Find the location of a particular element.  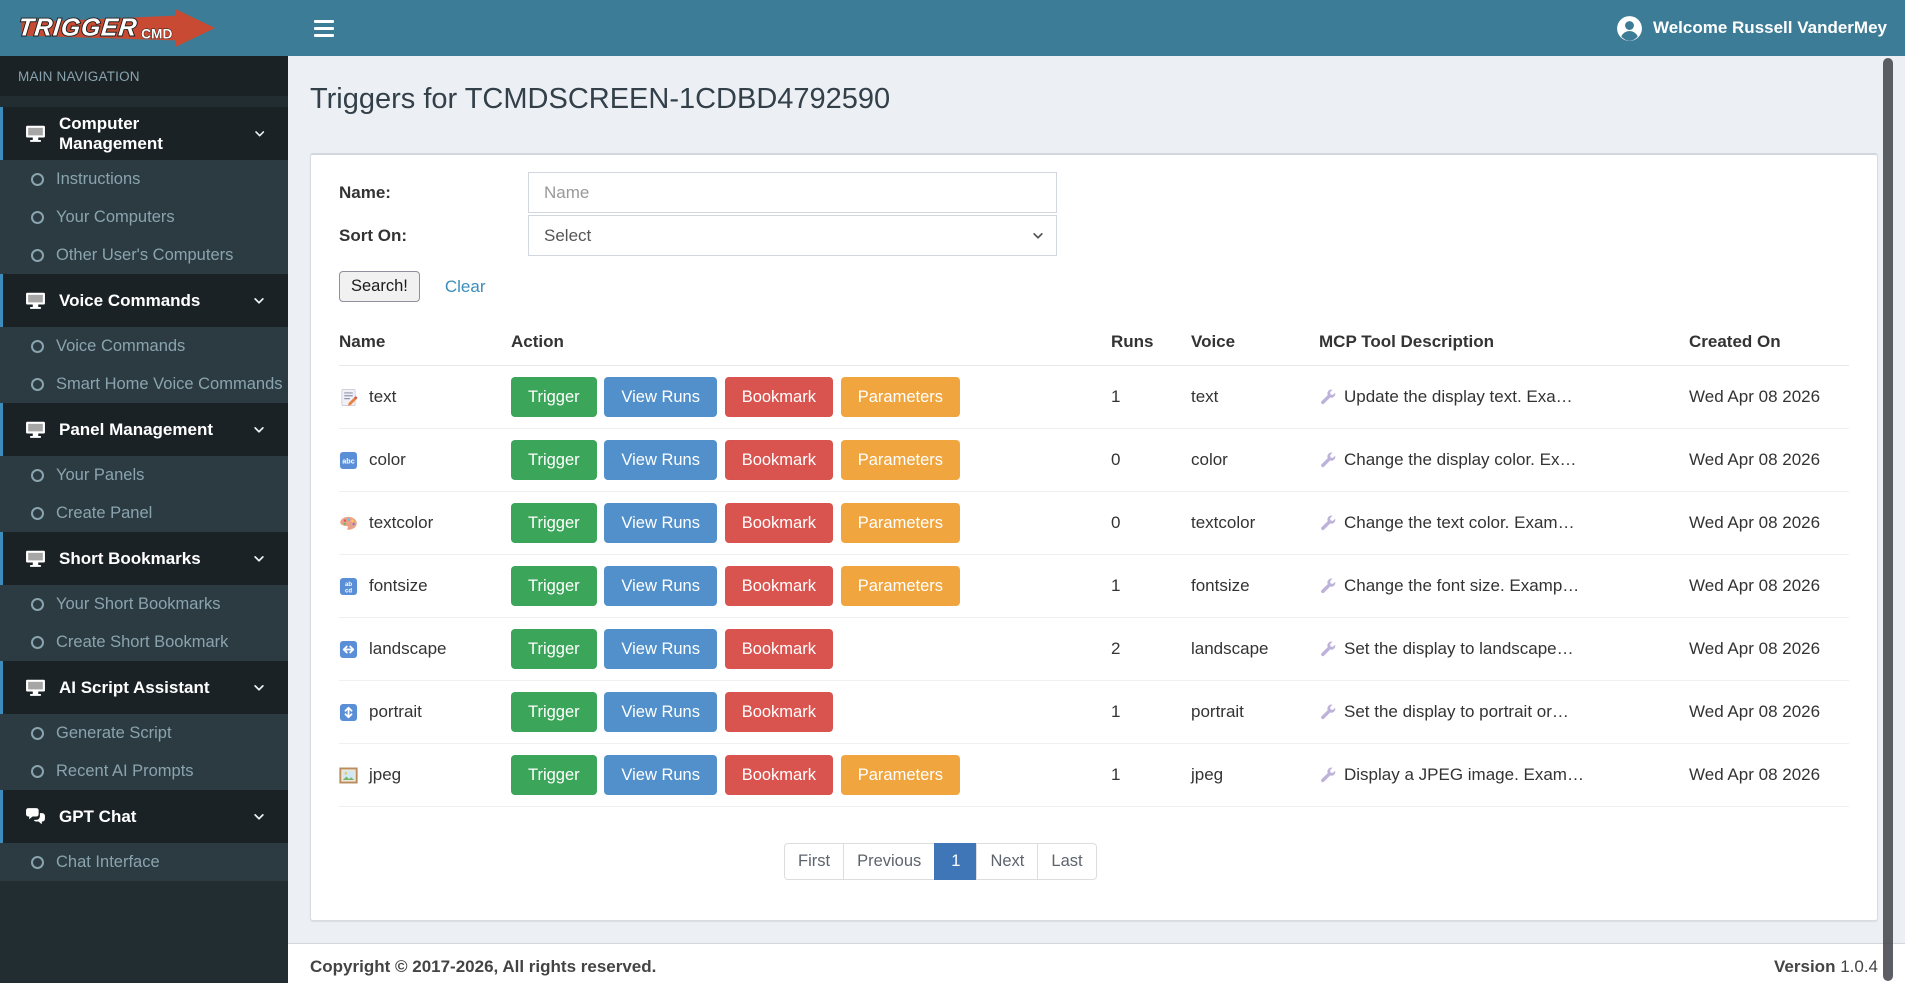

sidebar-item-create-panel: Create Panel is located at coordinates (144, 513).